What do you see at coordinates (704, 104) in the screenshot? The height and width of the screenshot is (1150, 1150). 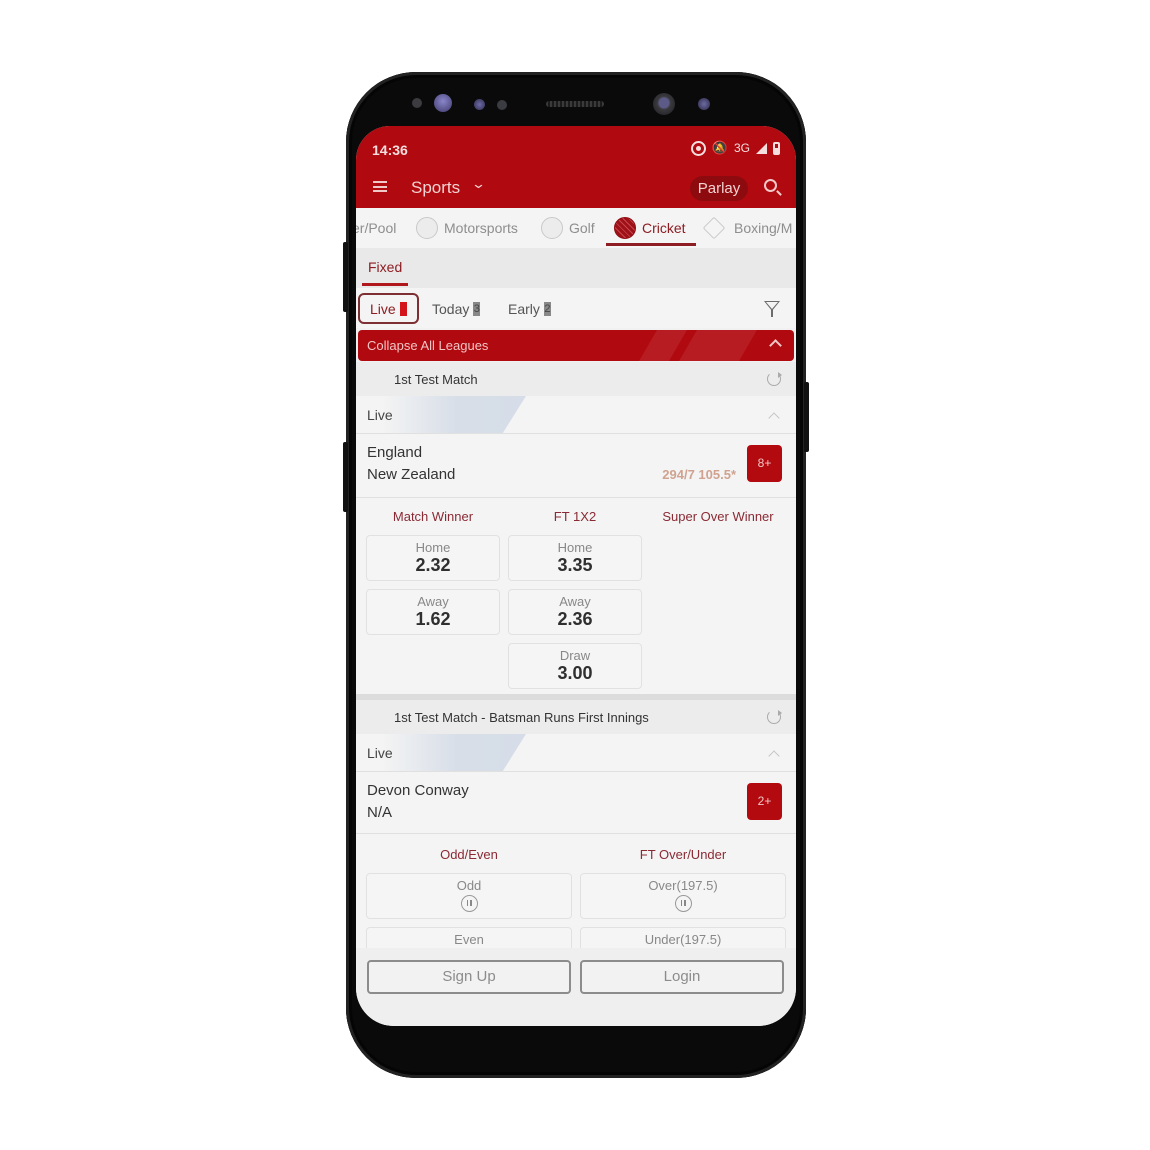 I see `iris-camera` at bounding box center [704, 104].